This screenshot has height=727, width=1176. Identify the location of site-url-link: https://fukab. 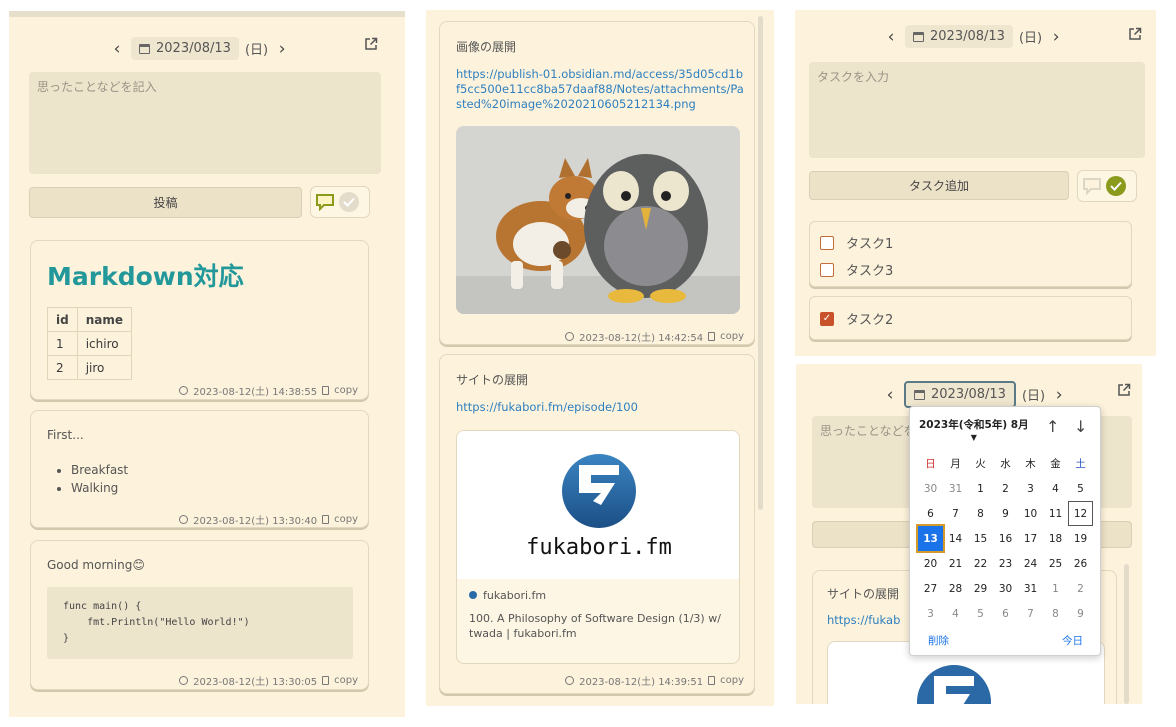
(863, 620).